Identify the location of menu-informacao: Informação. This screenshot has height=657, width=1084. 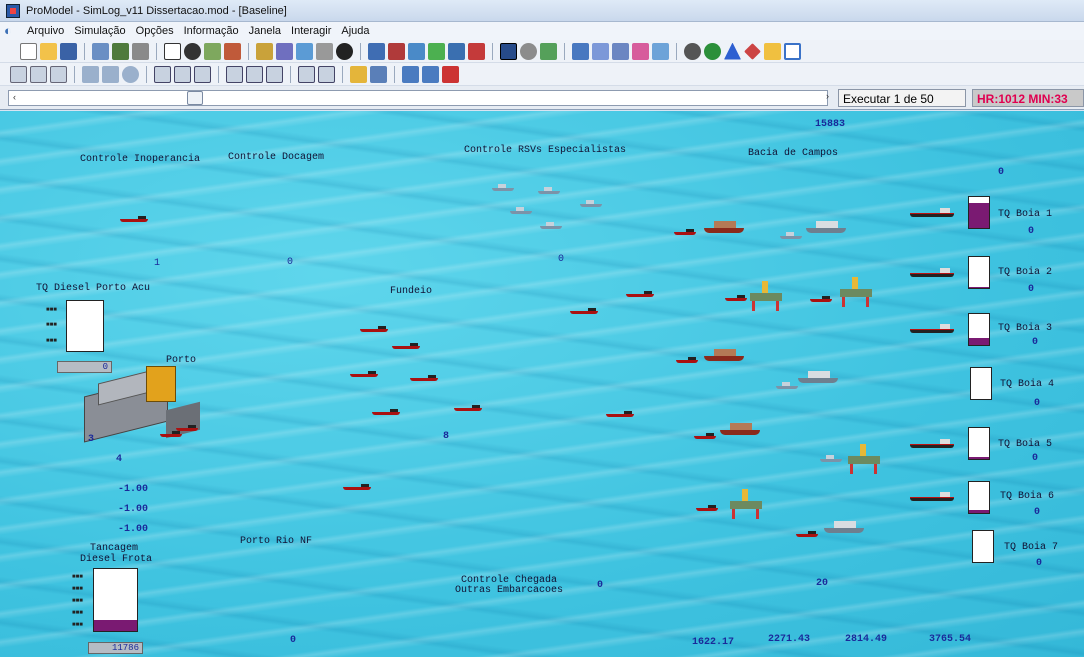
(211, 31).